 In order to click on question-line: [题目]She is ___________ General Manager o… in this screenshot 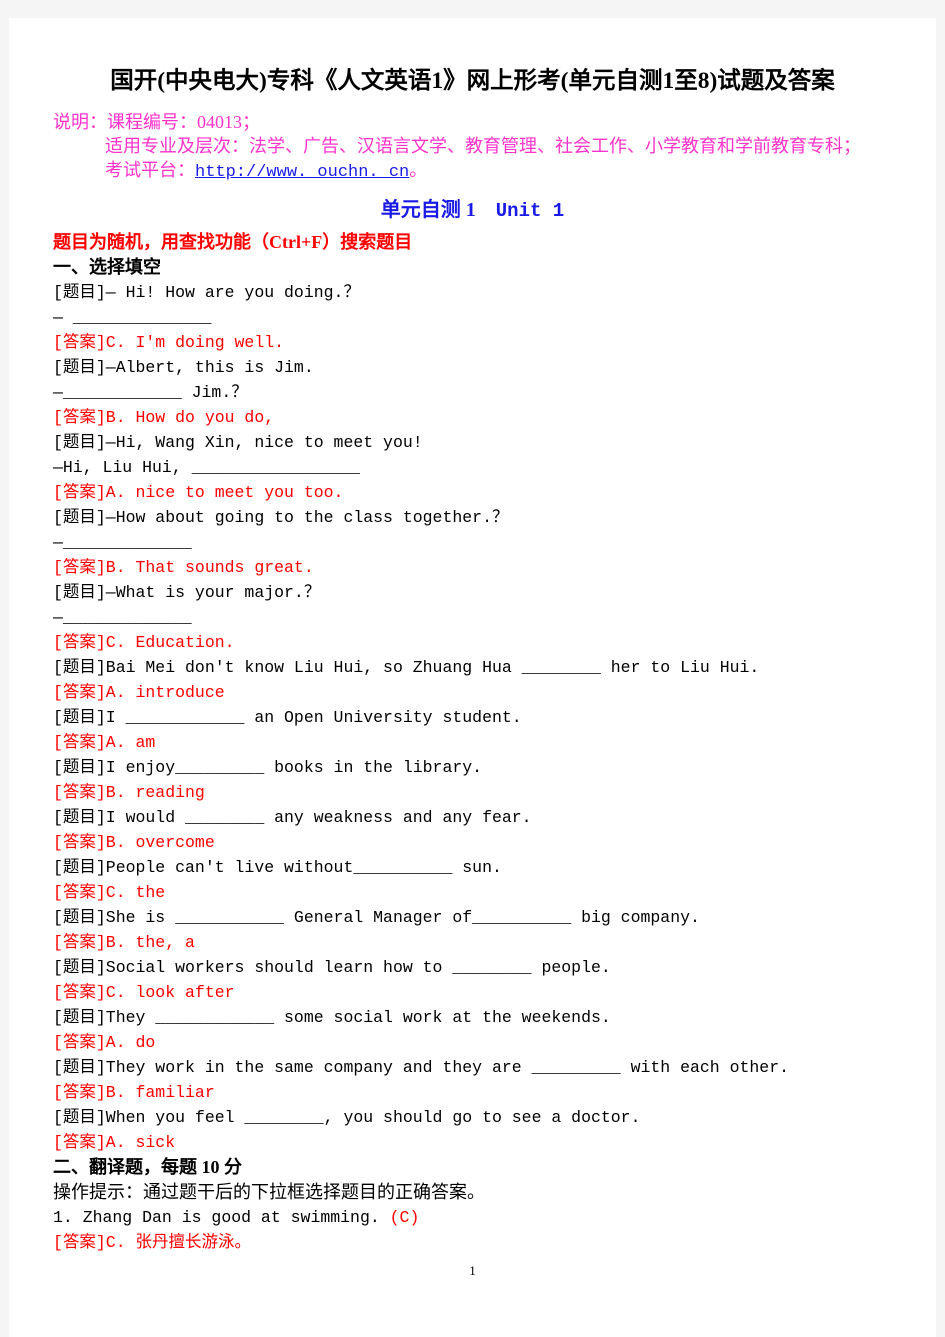, I will do `click(376, 917)`.